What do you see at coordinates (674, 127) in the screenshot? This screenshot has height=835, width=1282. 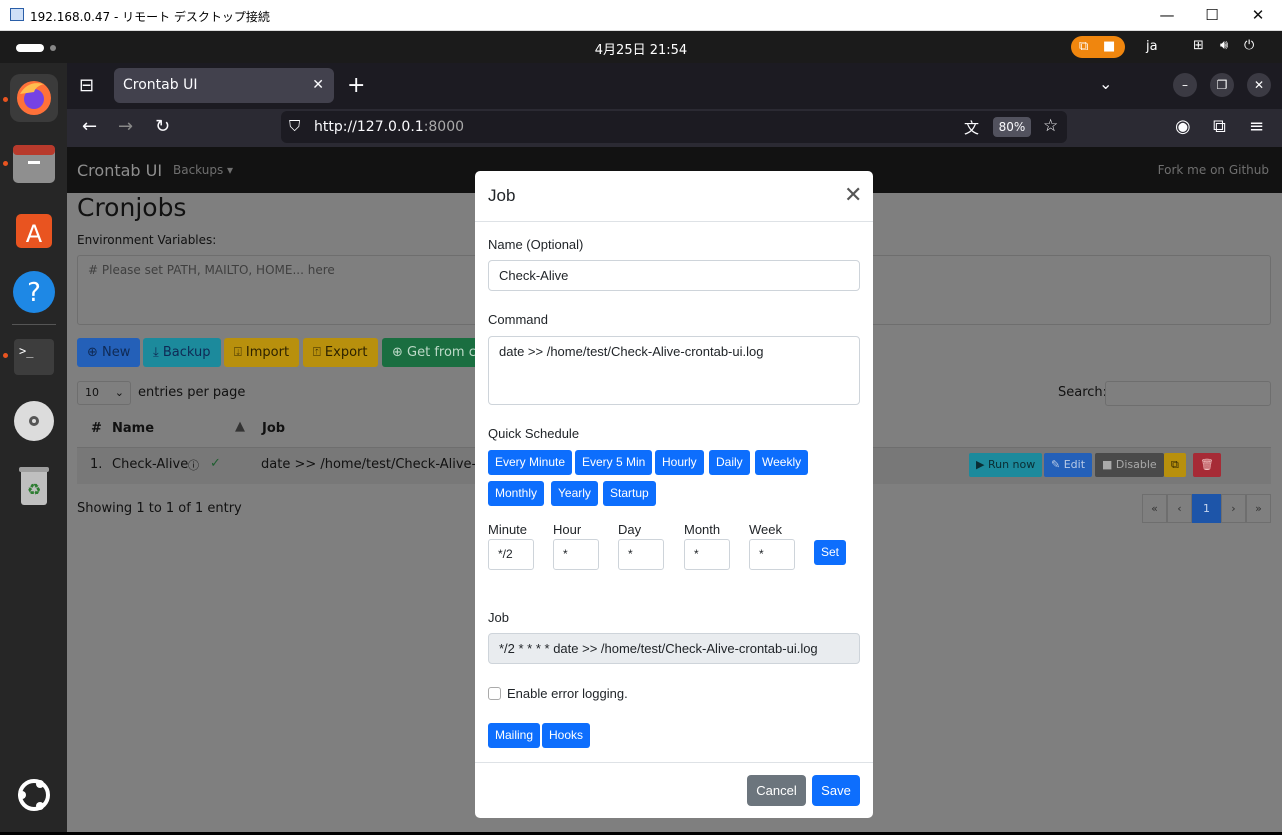 I see `url-bar: ⛉ http://127.0.0.1:8000 文 80% ☆` at bounding box center [674, 127].